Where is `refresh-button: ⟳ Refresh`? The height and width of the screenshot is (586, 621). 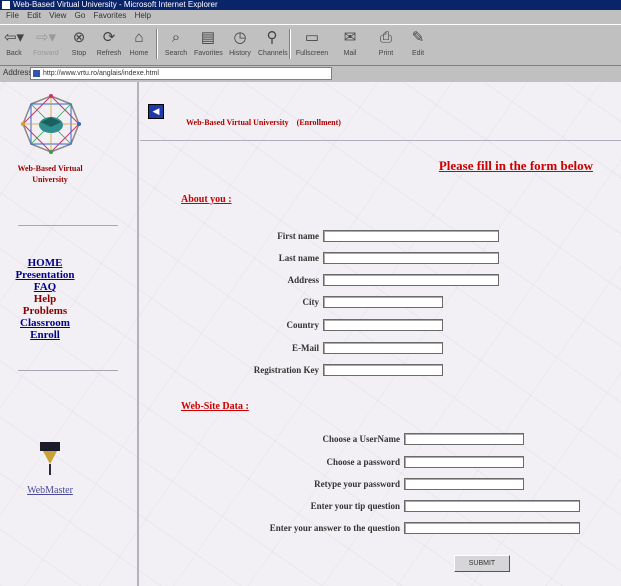 refresh-button: ⟳ Refresh is located at coordinates (109, 42).